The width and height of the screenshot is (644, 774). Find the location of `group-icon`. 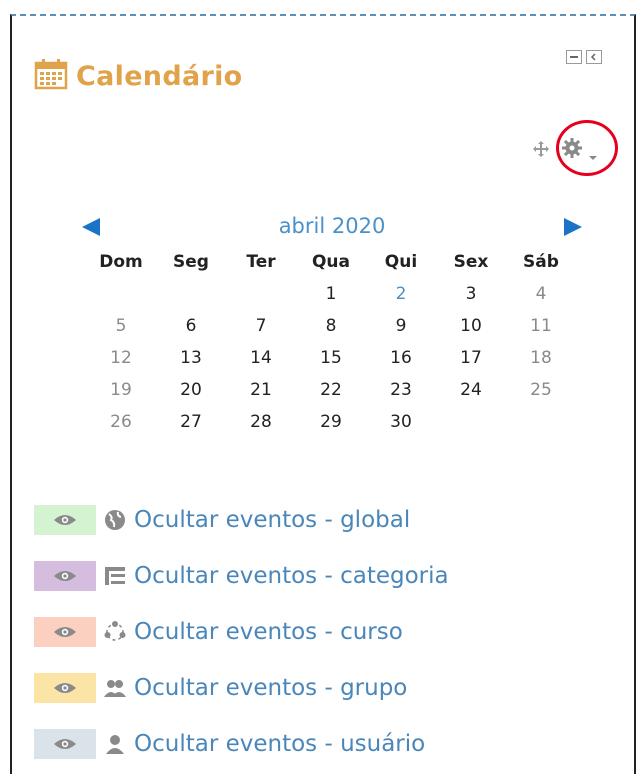

group-icon is located at coordinates (115, 688).